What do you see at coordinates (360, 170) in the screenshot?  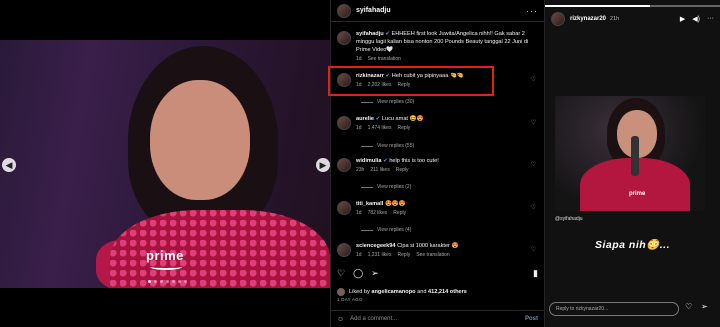 I see `comment-time: 23h` at bounding box center [360, 170].